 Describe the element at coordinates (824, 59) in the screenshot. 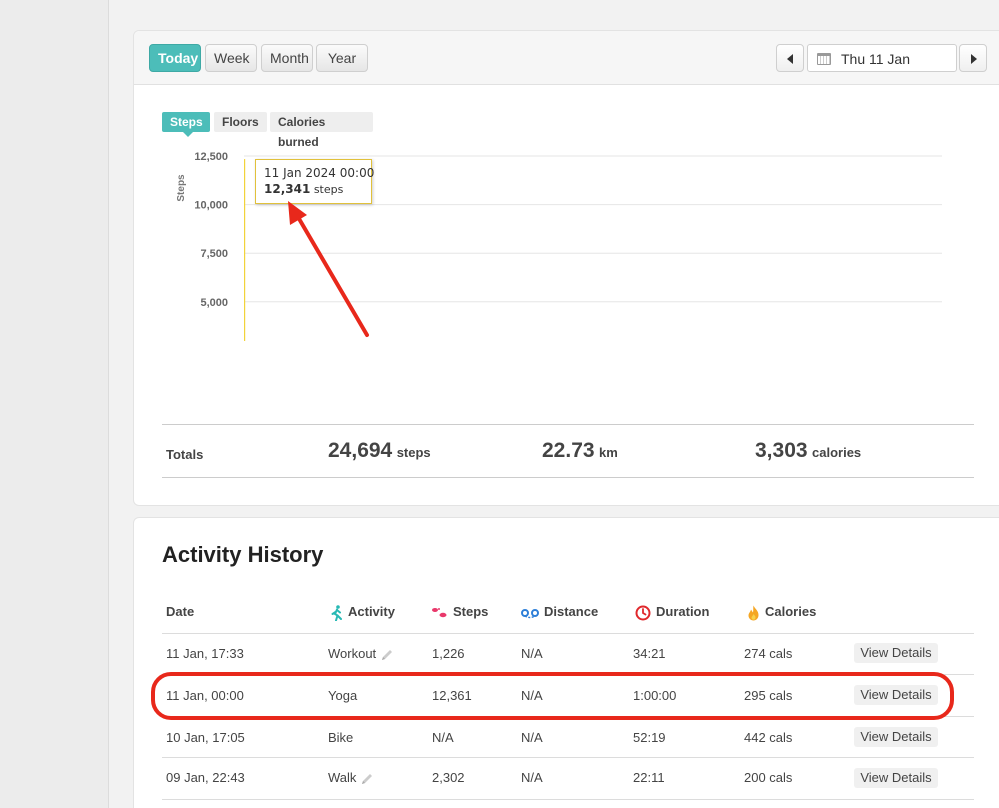

I see `calendar-icon` at that location.